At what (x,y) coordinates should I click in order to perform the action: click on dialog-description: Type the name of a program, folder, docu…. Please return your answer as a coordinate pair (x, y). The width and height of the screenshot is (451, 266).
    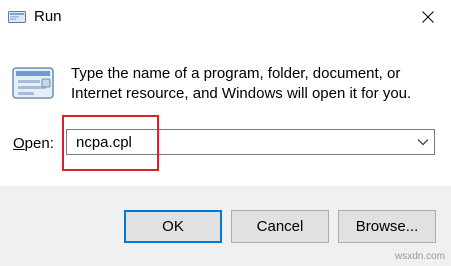
    Looking at the image, I should click on (256, 84).